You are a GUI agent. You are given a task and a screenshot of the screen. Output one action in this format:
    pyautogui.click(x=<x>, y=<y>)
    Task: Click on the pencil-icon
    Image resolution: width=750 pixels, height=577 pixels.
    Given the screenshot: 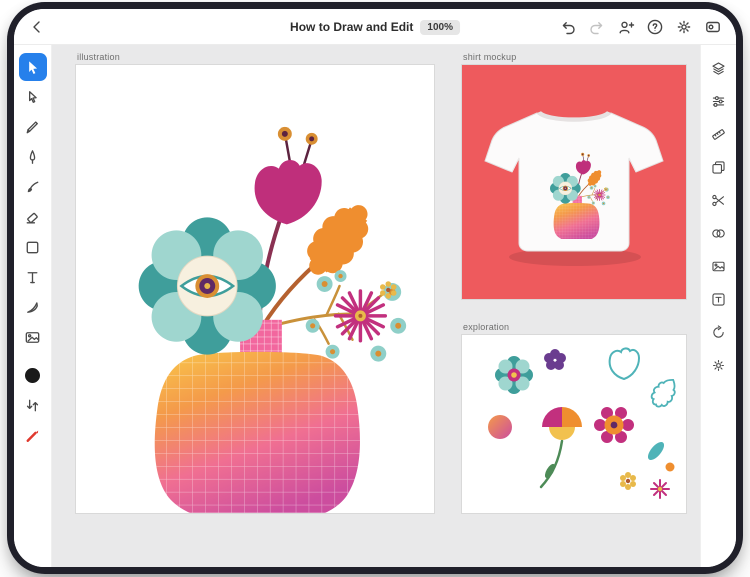 What is the action you would take?
    pyautogui.click(x=32, y=126)
    